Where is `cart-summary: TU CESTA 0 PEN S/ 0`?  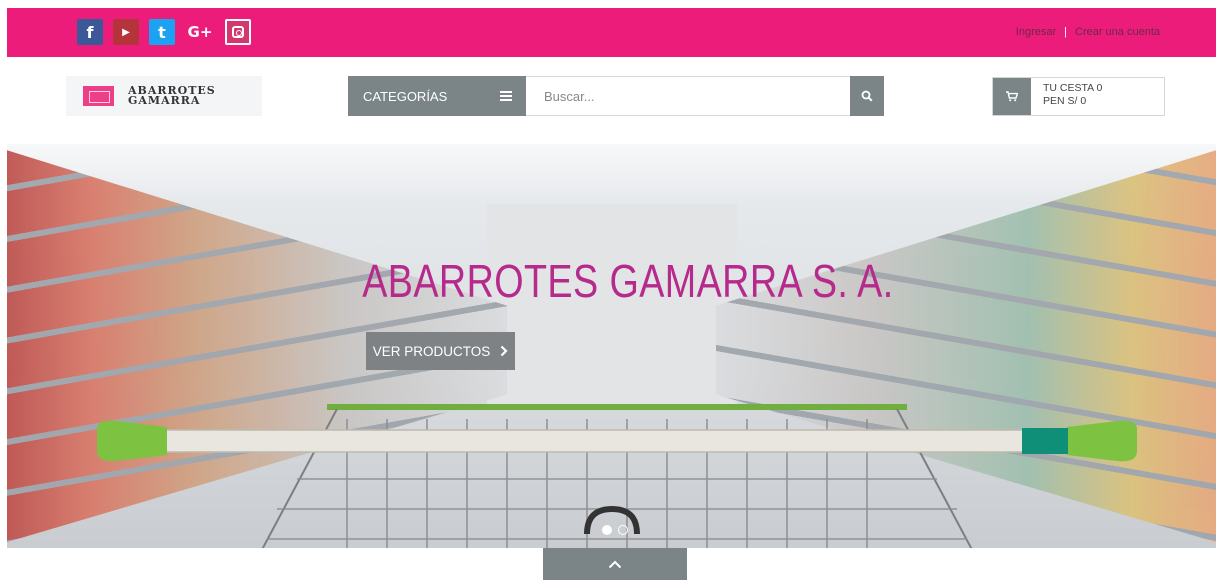
cart-summary: TU CESTA 0 PEN S/ 0 is located at coordinates (1066, 96).